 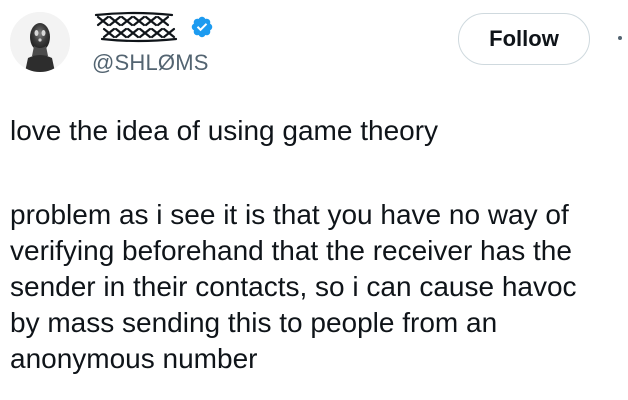 I want to click on tweet-paragraph-2-line-5: anonymous number, so click(x=134, y=358).